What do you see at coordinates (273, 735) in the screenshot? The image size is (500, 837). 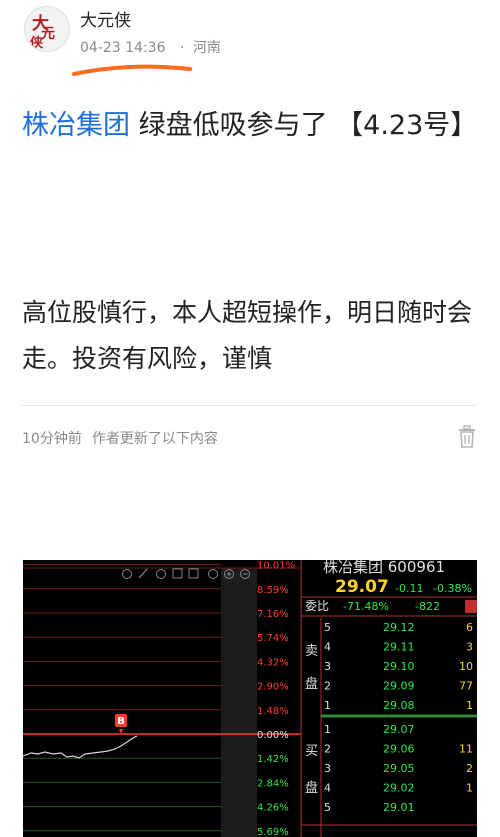 I see `percent-label-zero: 0.00%` at bounding box center [273, 735].